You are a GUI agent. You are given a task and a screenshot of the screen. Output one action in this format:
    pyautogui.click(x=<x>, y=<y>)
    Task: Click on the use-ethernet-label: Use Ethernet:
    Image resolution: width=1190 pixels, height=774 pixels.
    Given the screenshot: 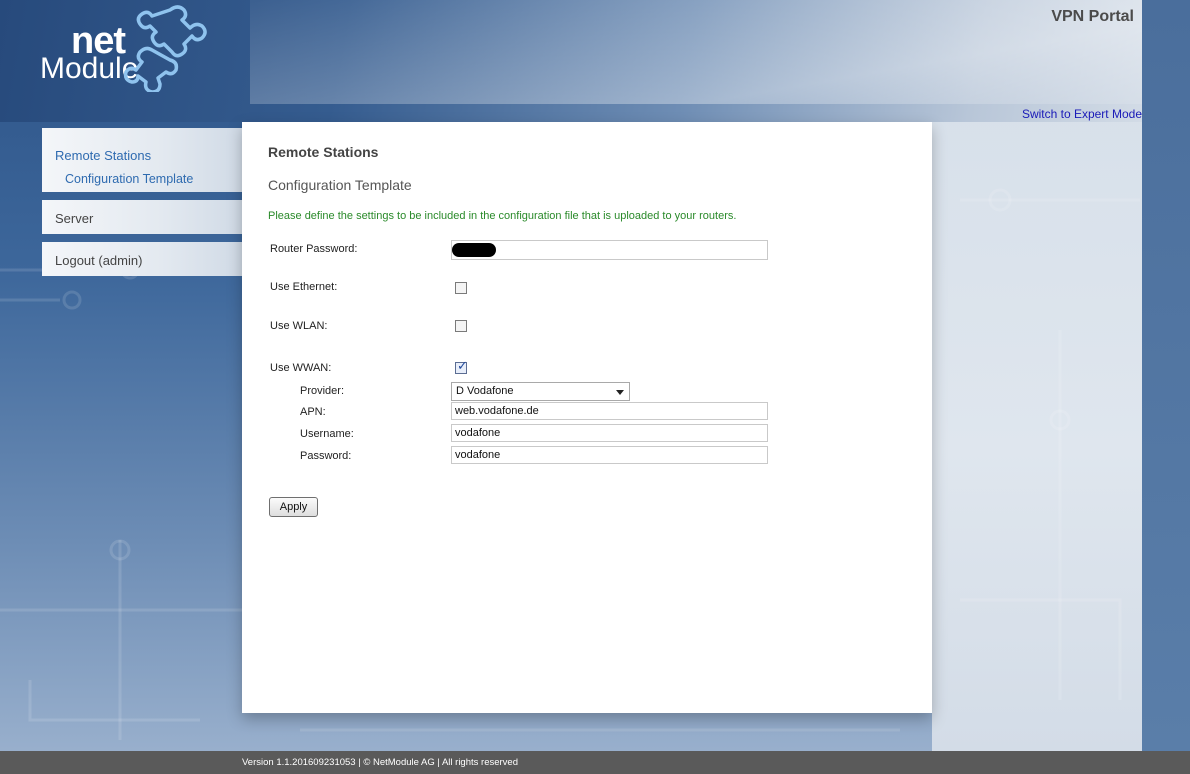 What is the action you would take?
    pyautogui.click(x=304, y=287)
    